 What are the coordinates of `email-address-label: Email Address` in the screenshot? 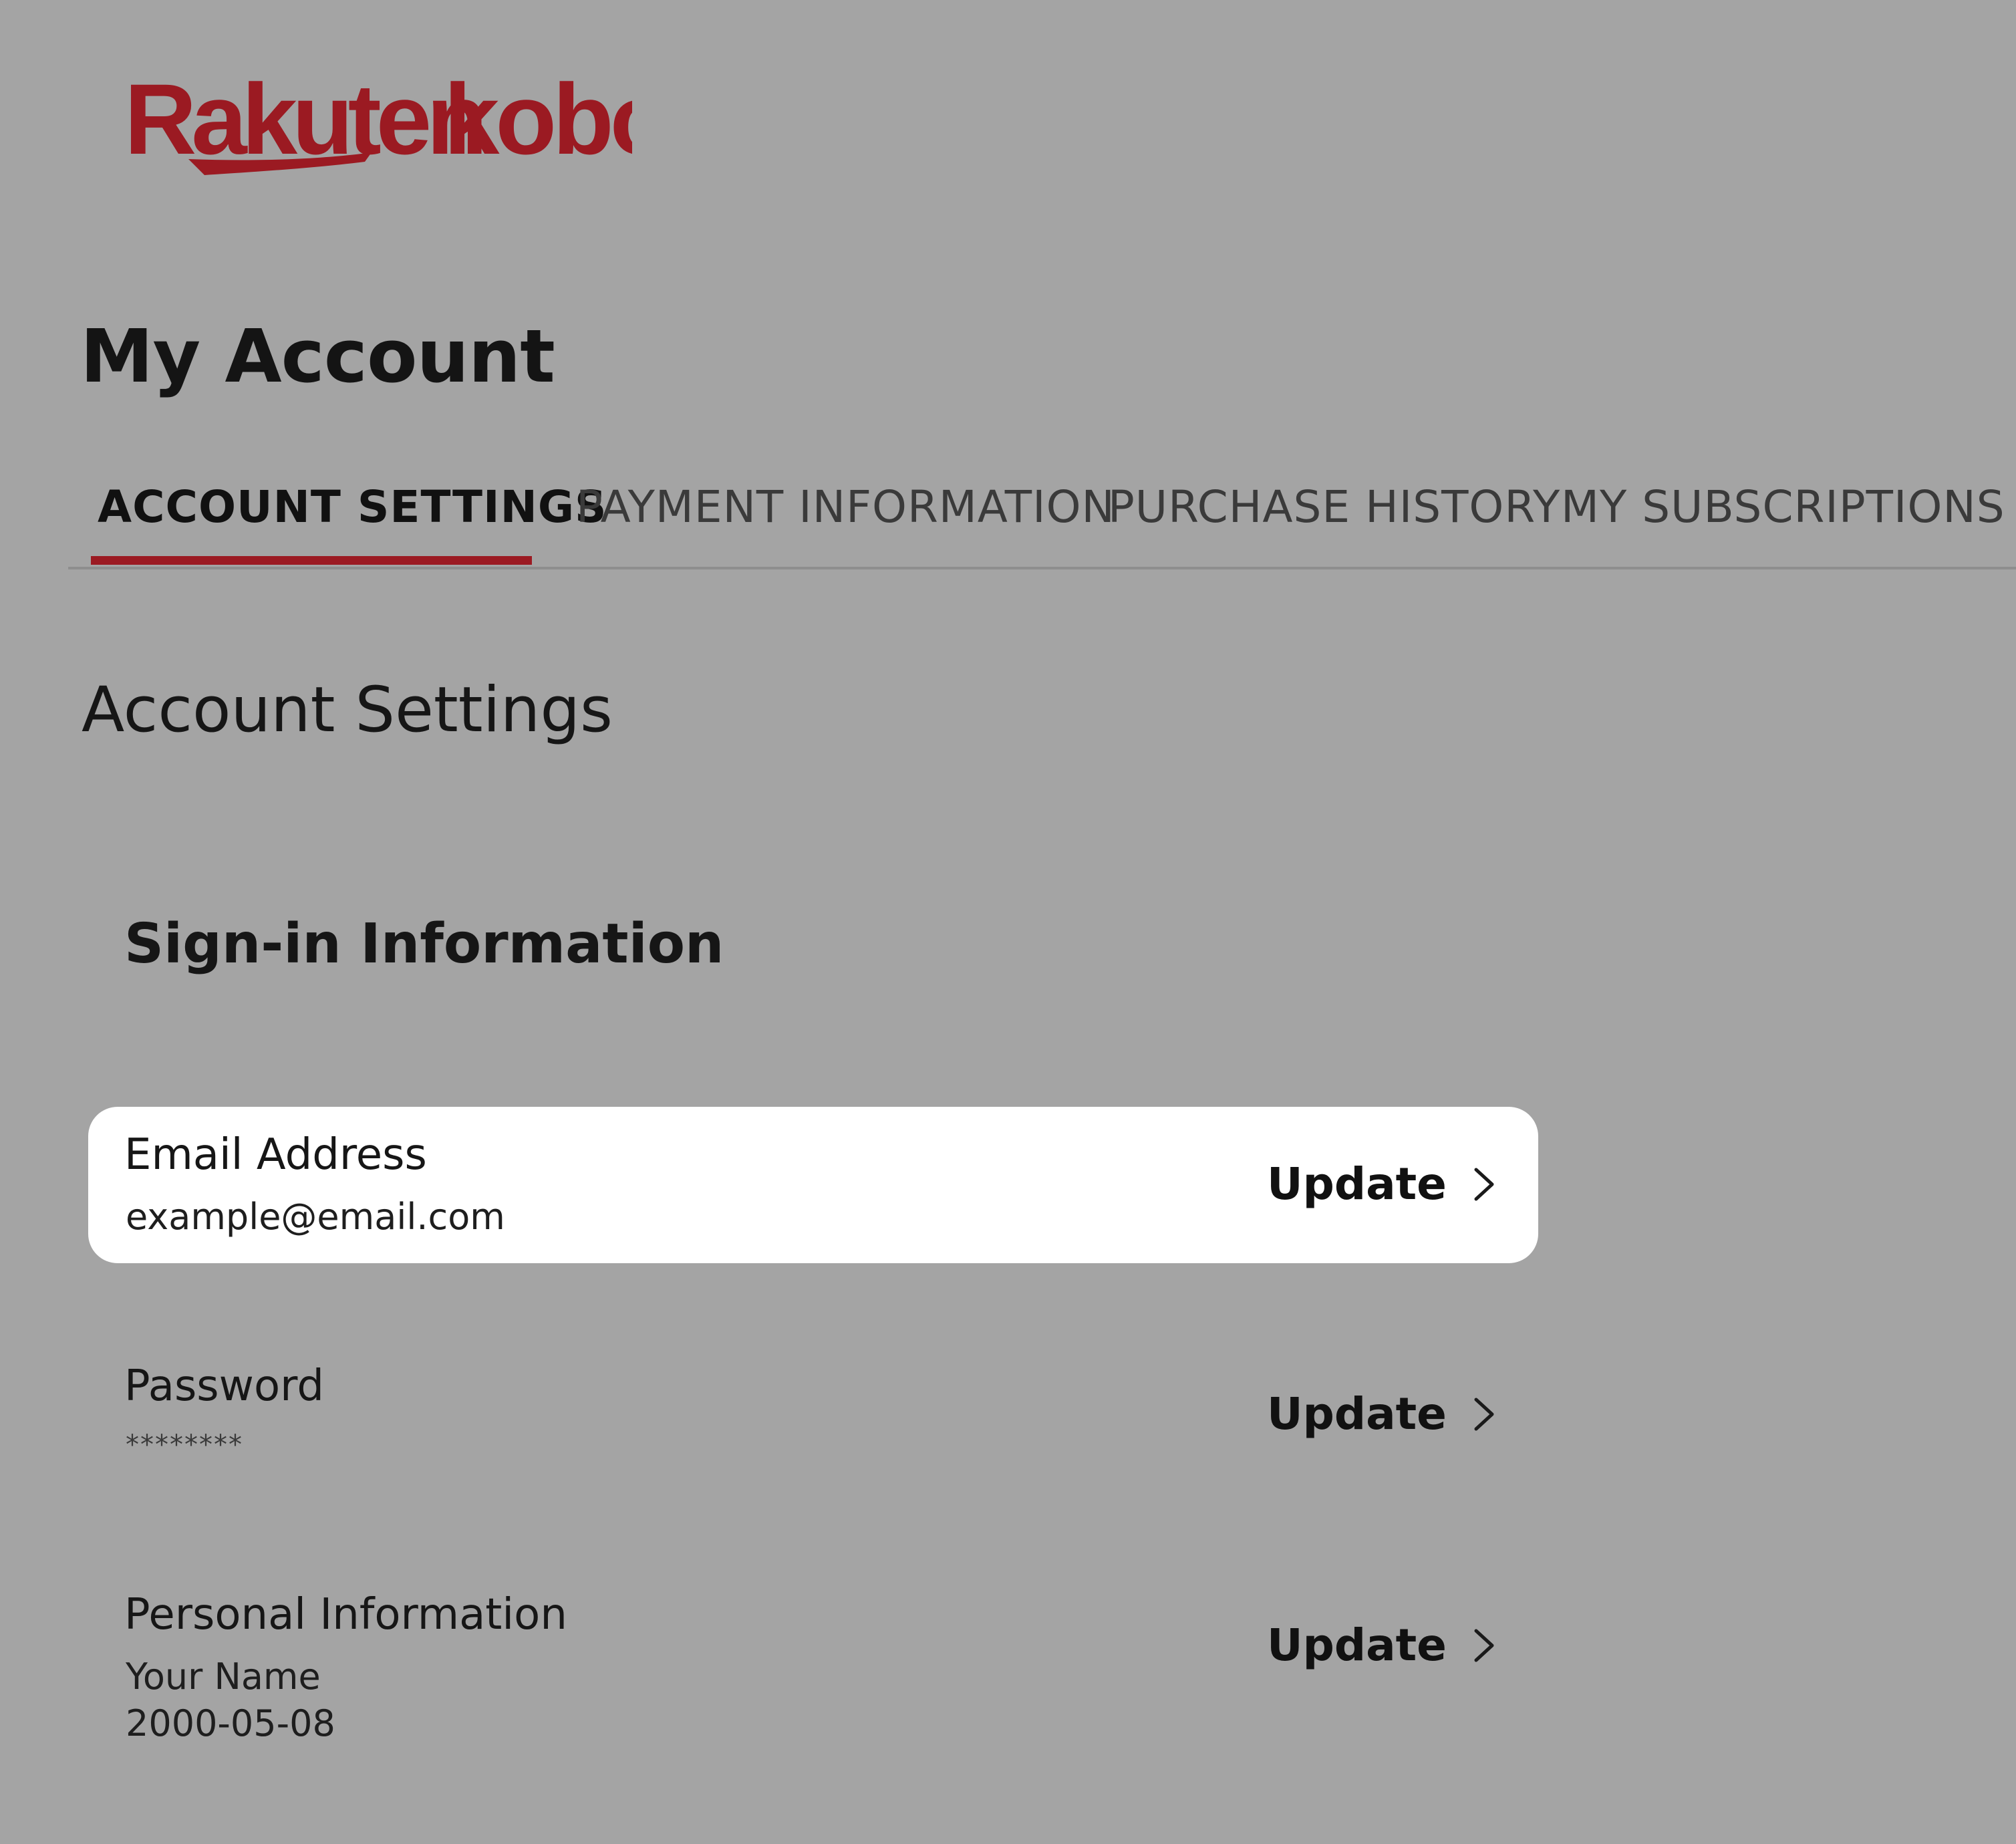 It's located at (275, 1155).